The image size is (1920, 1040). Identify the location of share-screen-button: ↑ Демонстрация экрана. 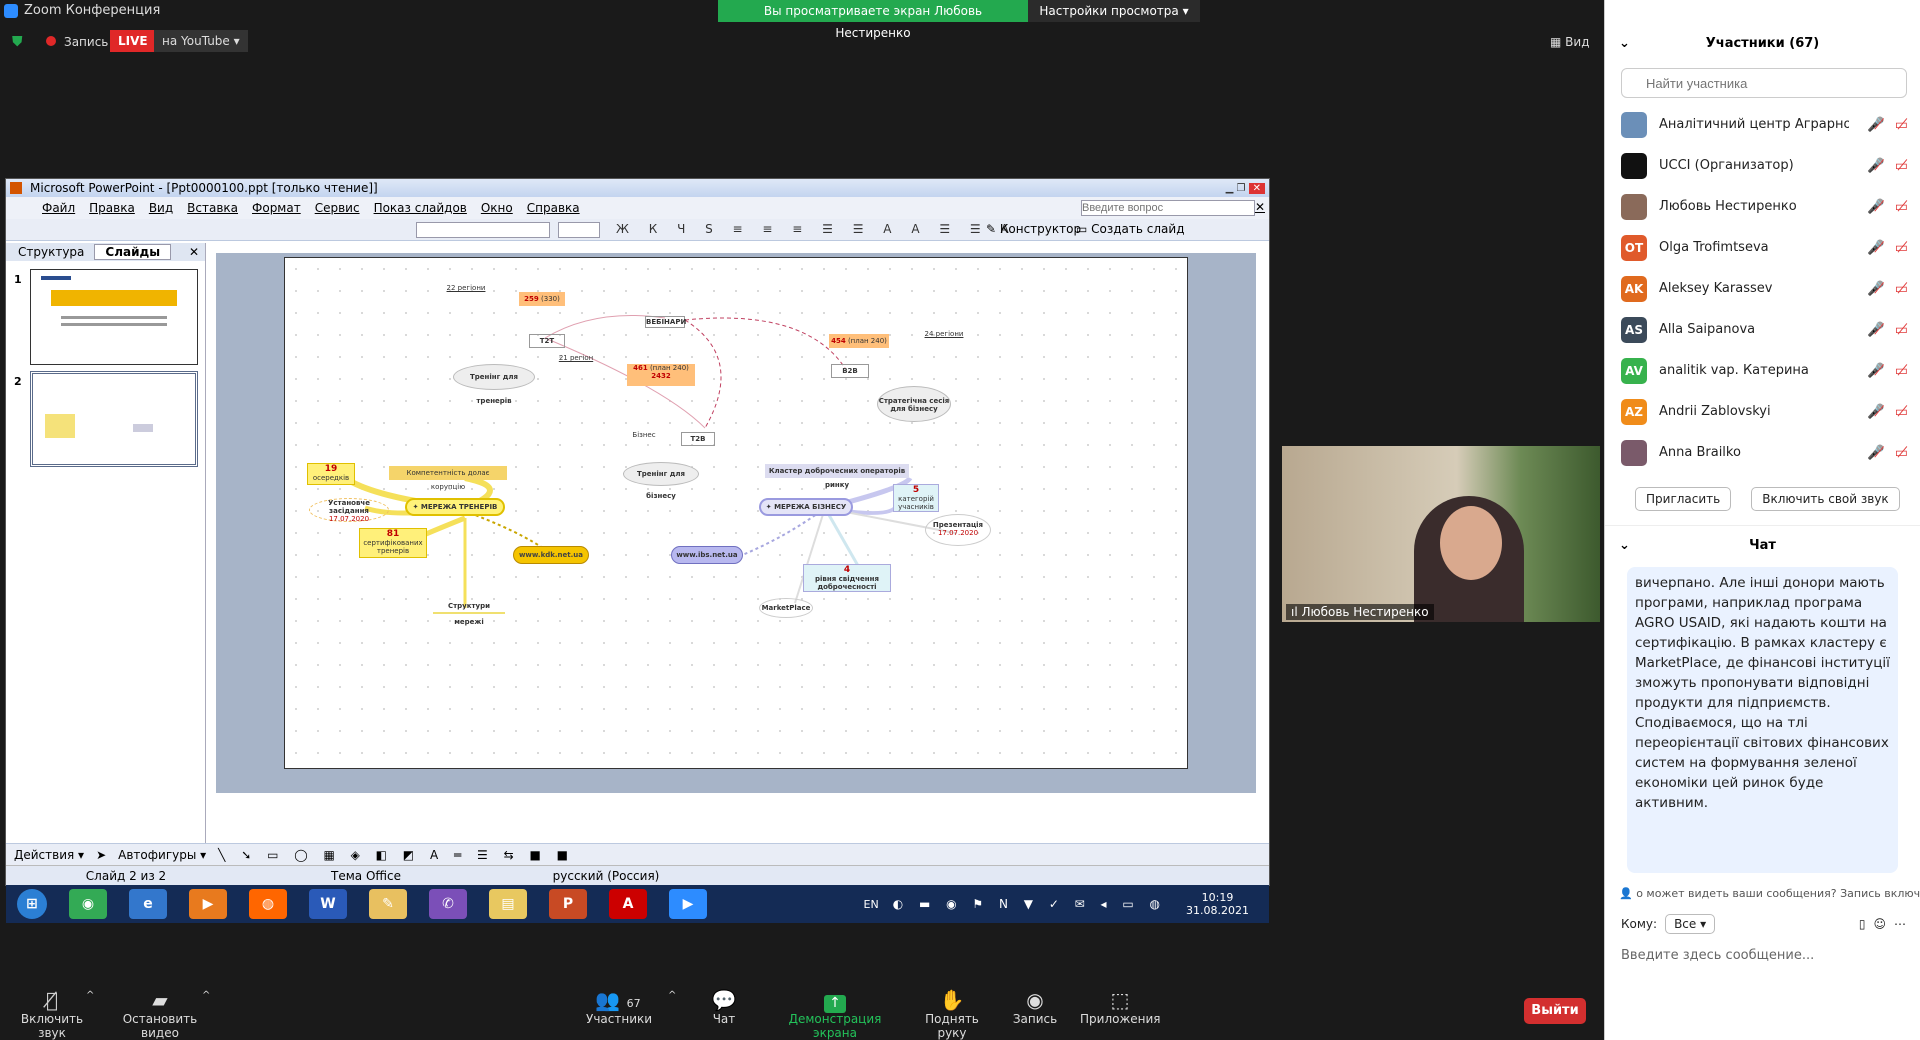
(835, 1014).